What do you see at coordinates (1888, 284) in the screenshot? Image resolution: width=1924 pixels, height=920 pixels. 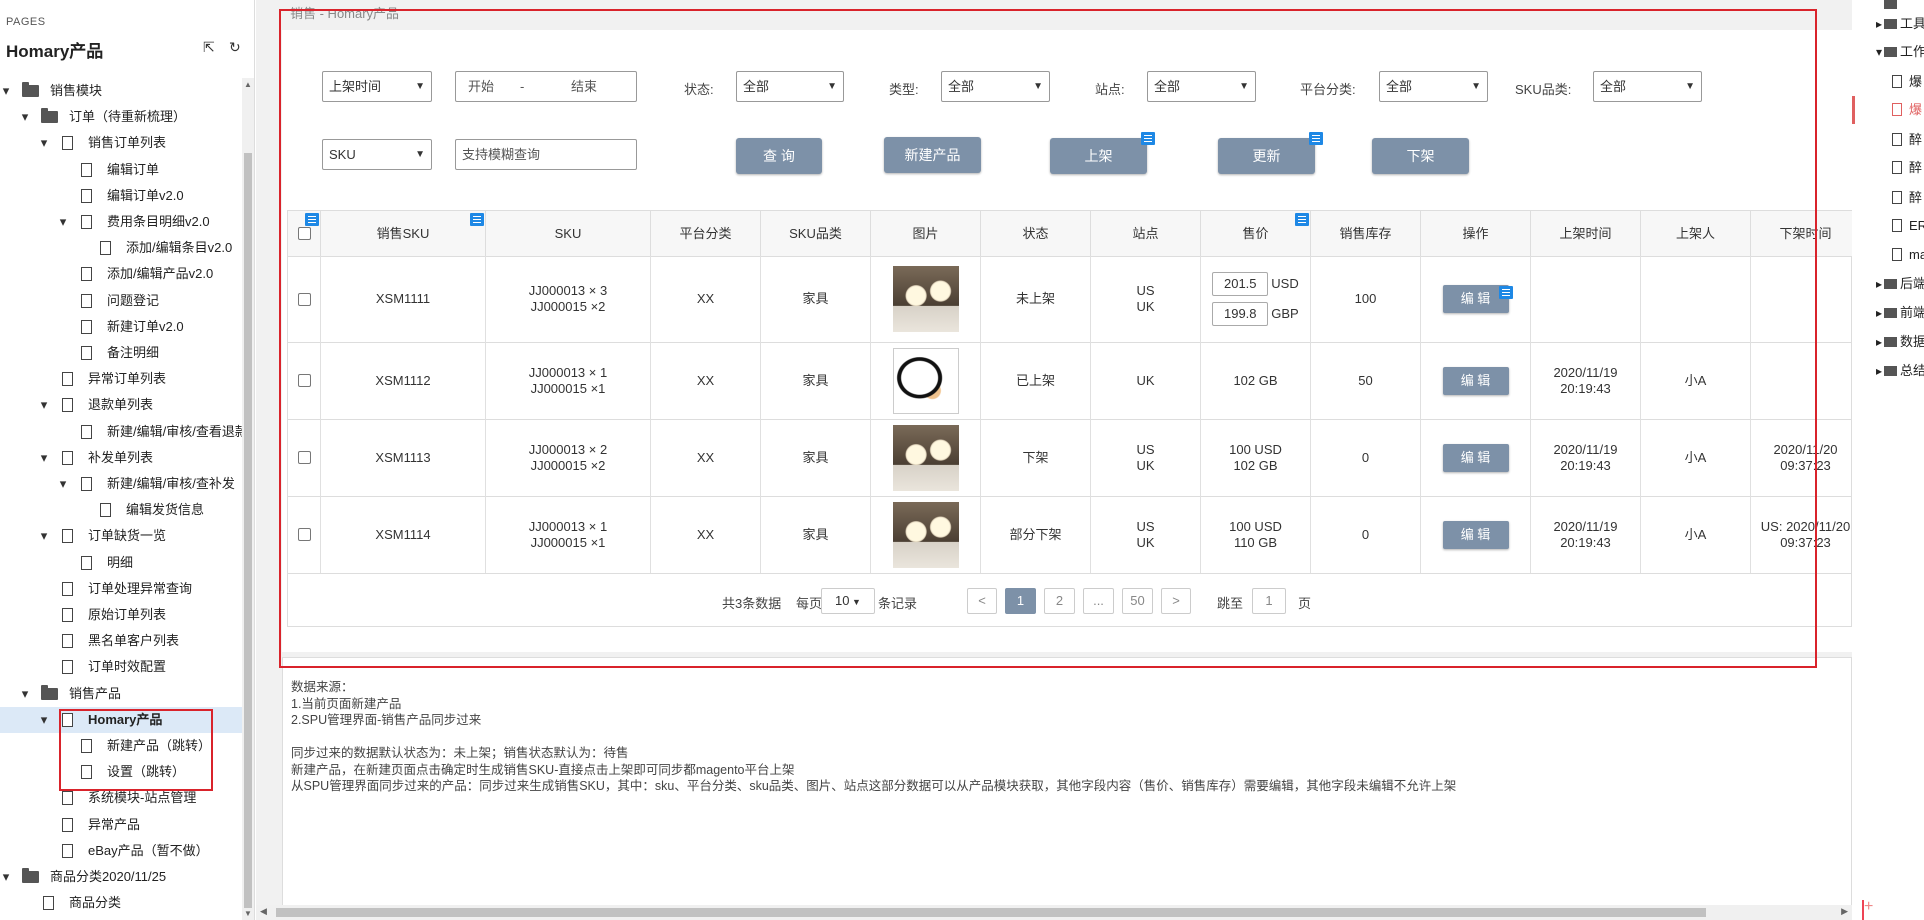 I see `outline-item: ▸ 后端` at bounding box center [1888, 284].